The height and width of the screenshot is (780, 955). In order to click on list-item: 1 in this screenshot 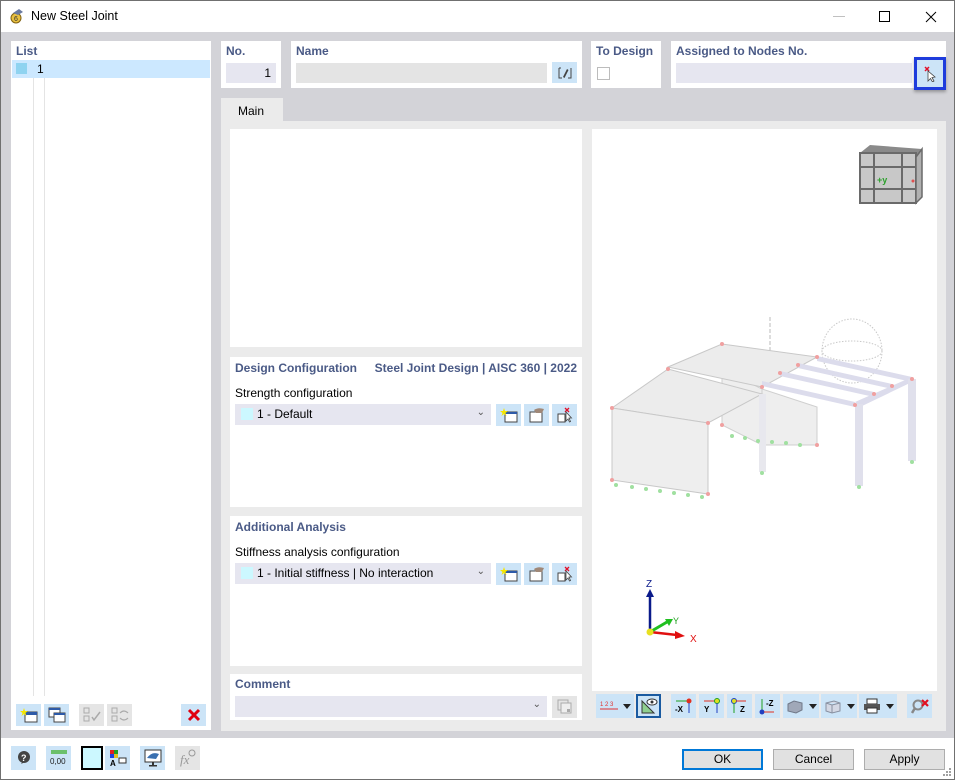, I will do `click(111, 69)`.